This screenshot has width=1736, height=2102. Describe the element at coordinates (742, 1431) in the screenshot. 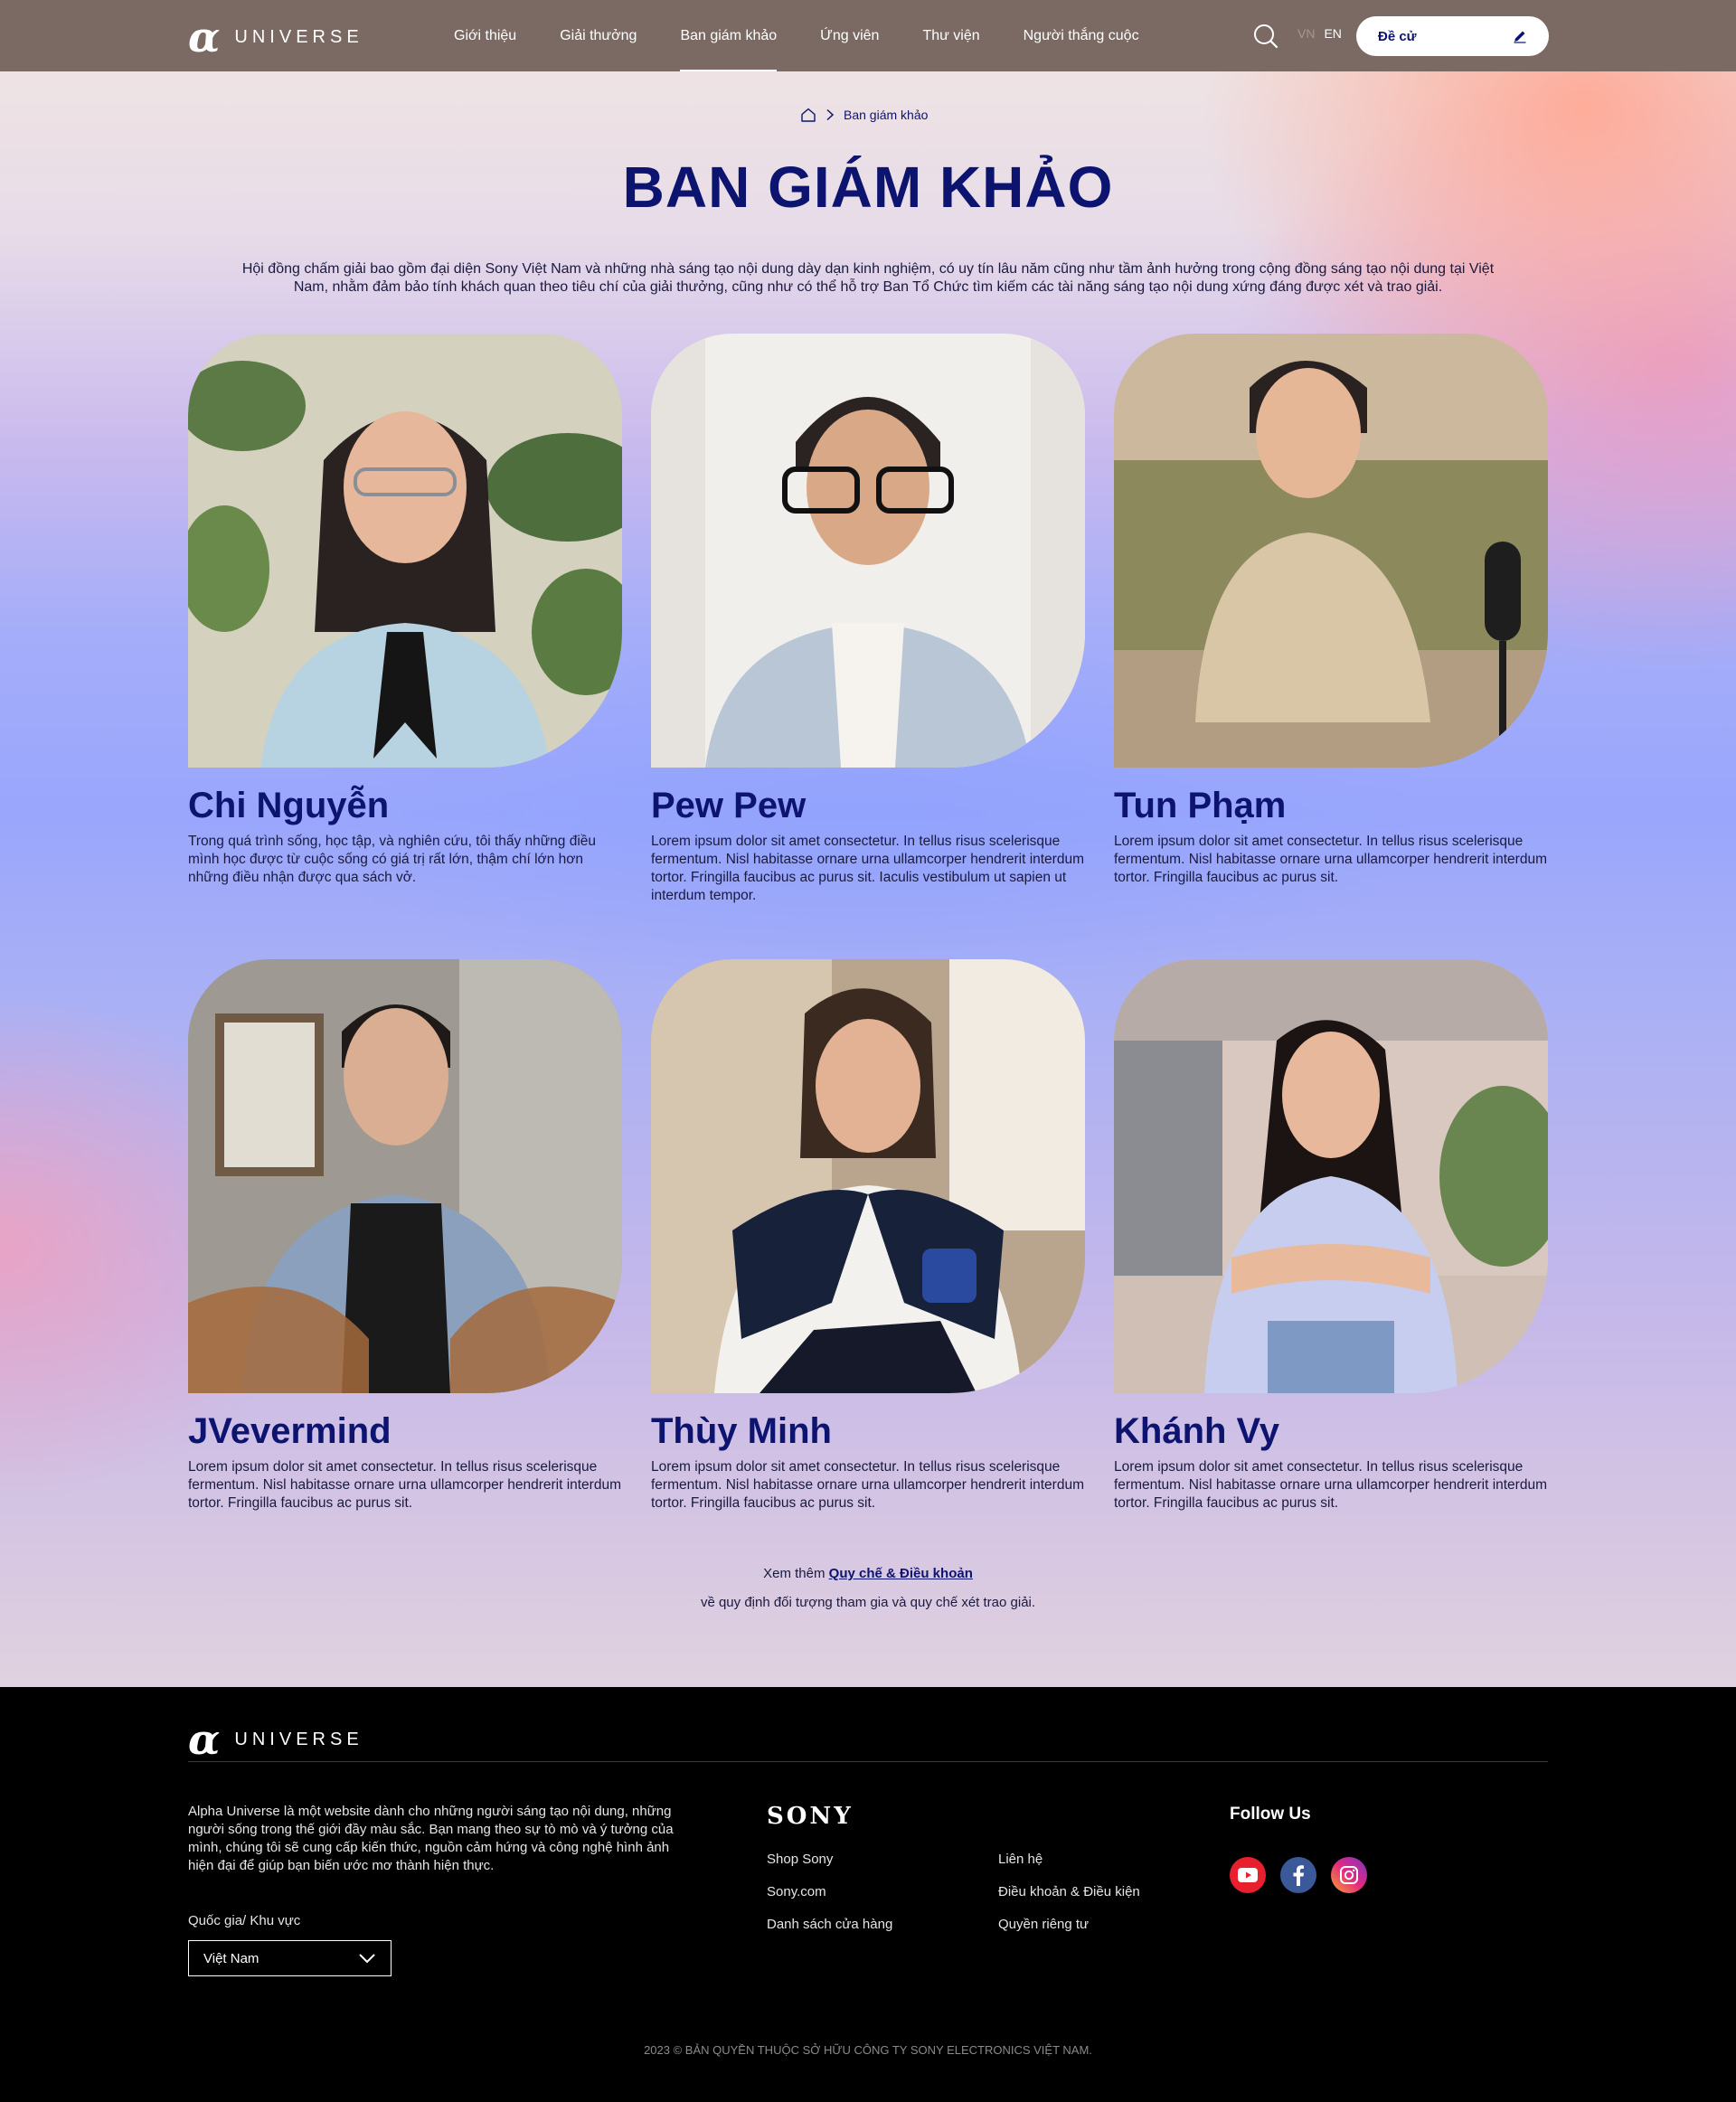

I see `judge-name: Thùy Minh` at that location.